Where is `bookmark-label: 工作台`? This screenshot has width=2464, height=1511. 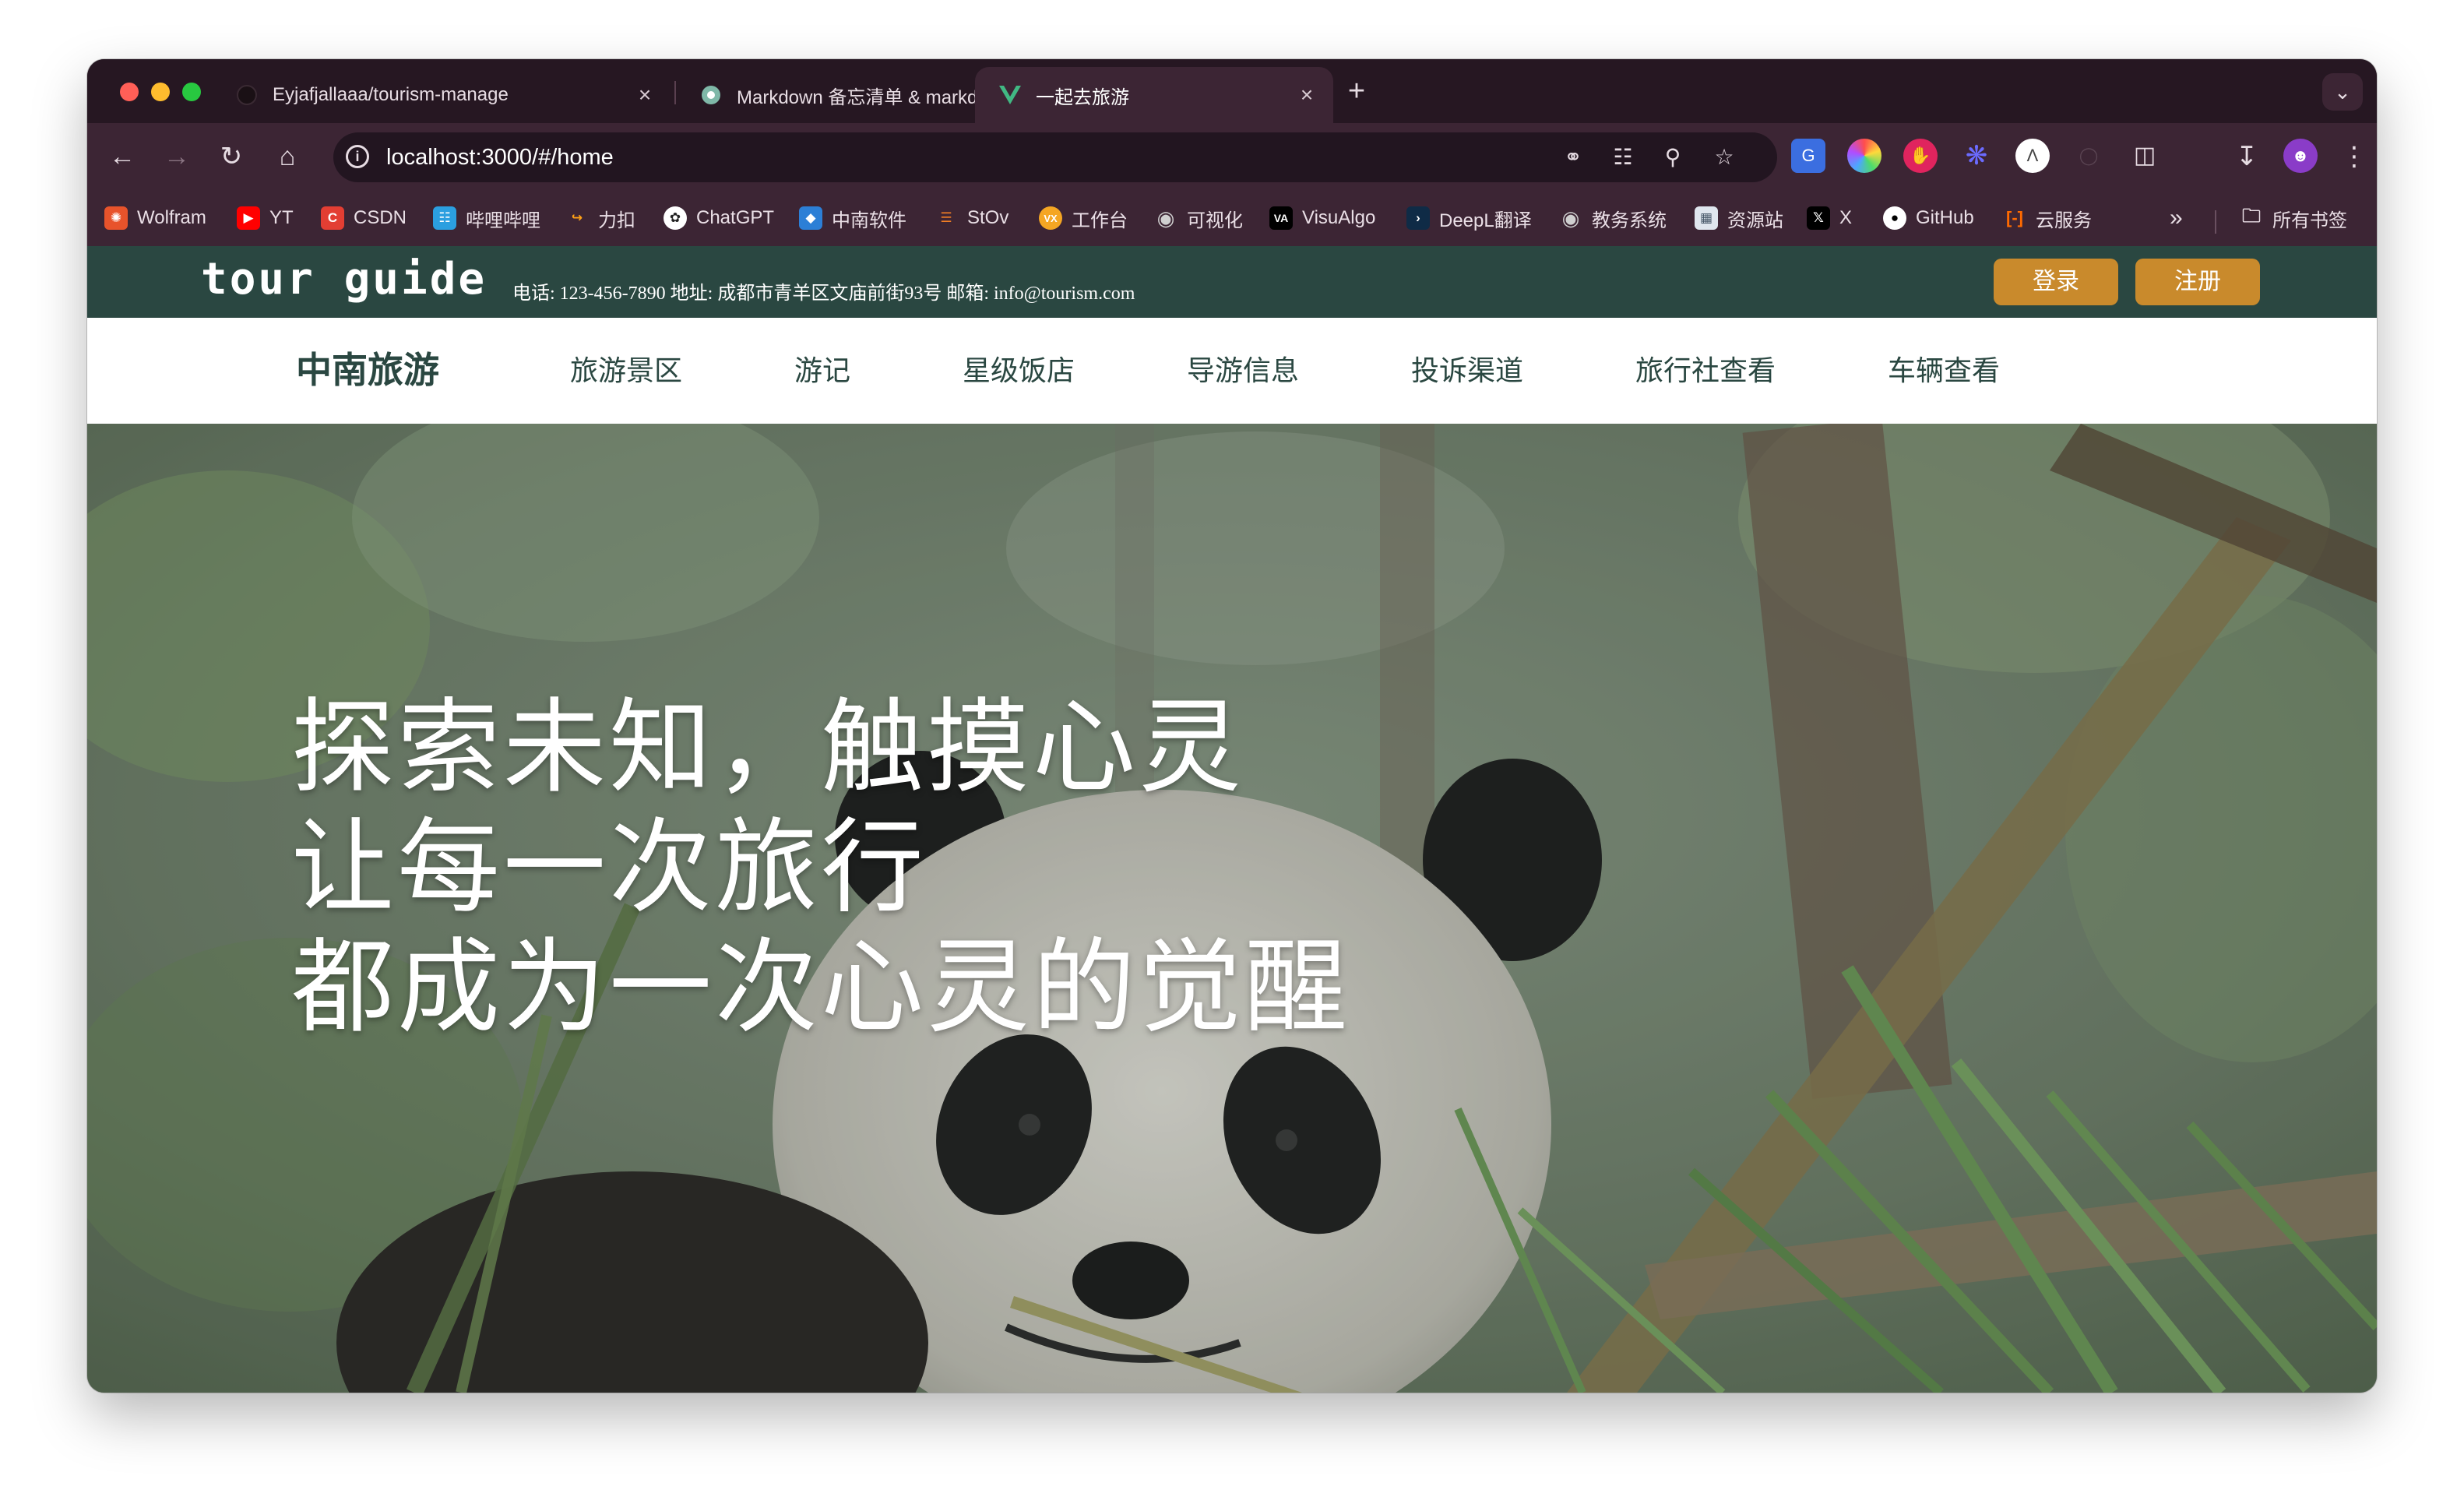 bookmark-label: 工作台 is located at coordinates (1100, 220).